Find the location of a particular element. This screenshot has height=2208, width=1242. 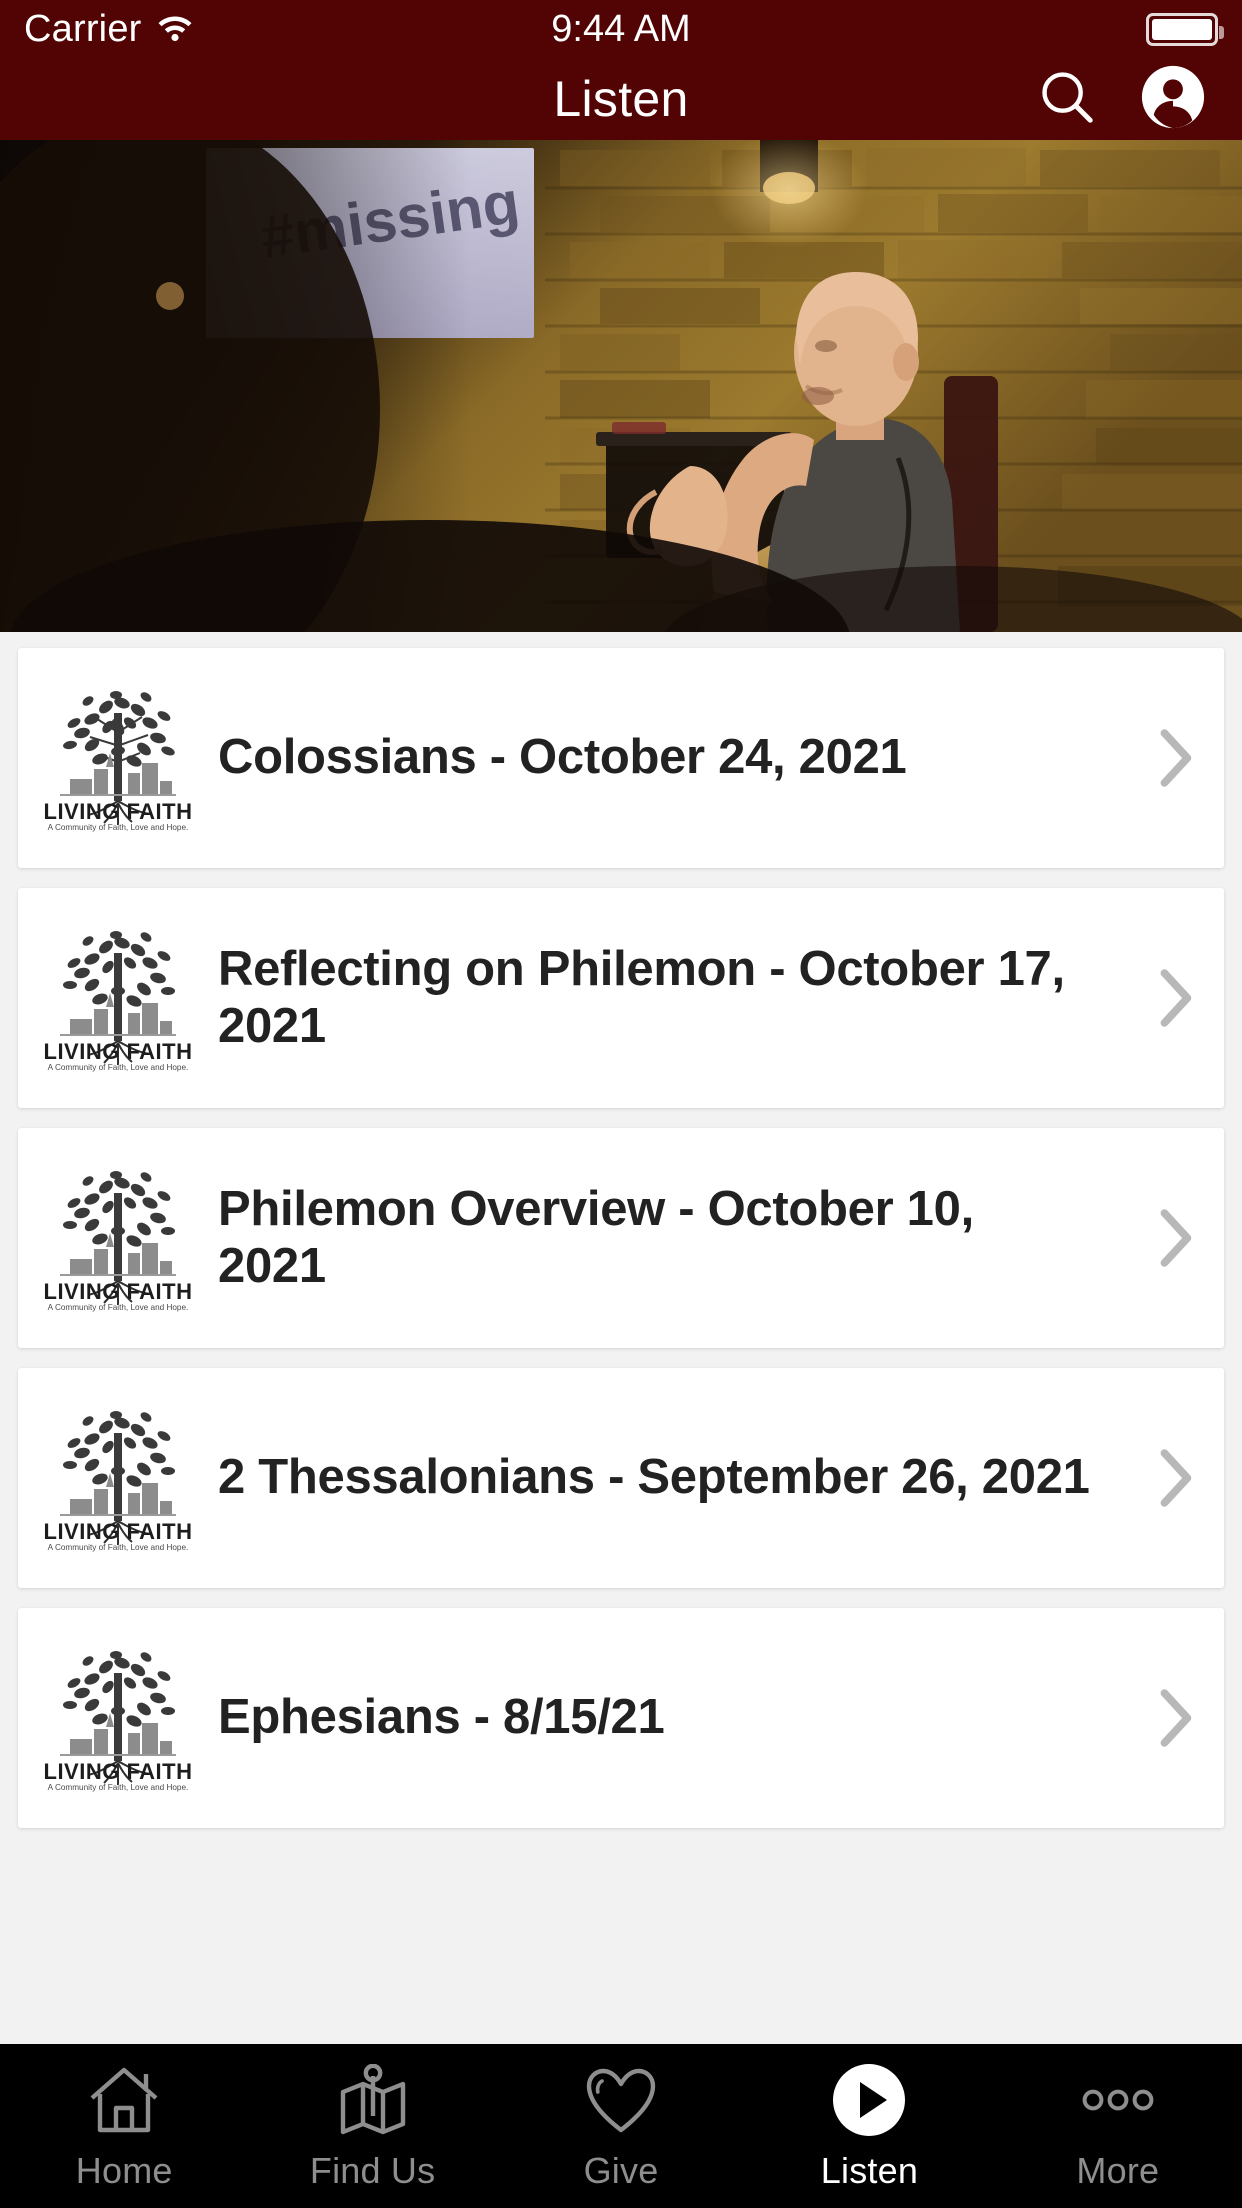

tab-home: Home is located at coordinates (124, 2127).